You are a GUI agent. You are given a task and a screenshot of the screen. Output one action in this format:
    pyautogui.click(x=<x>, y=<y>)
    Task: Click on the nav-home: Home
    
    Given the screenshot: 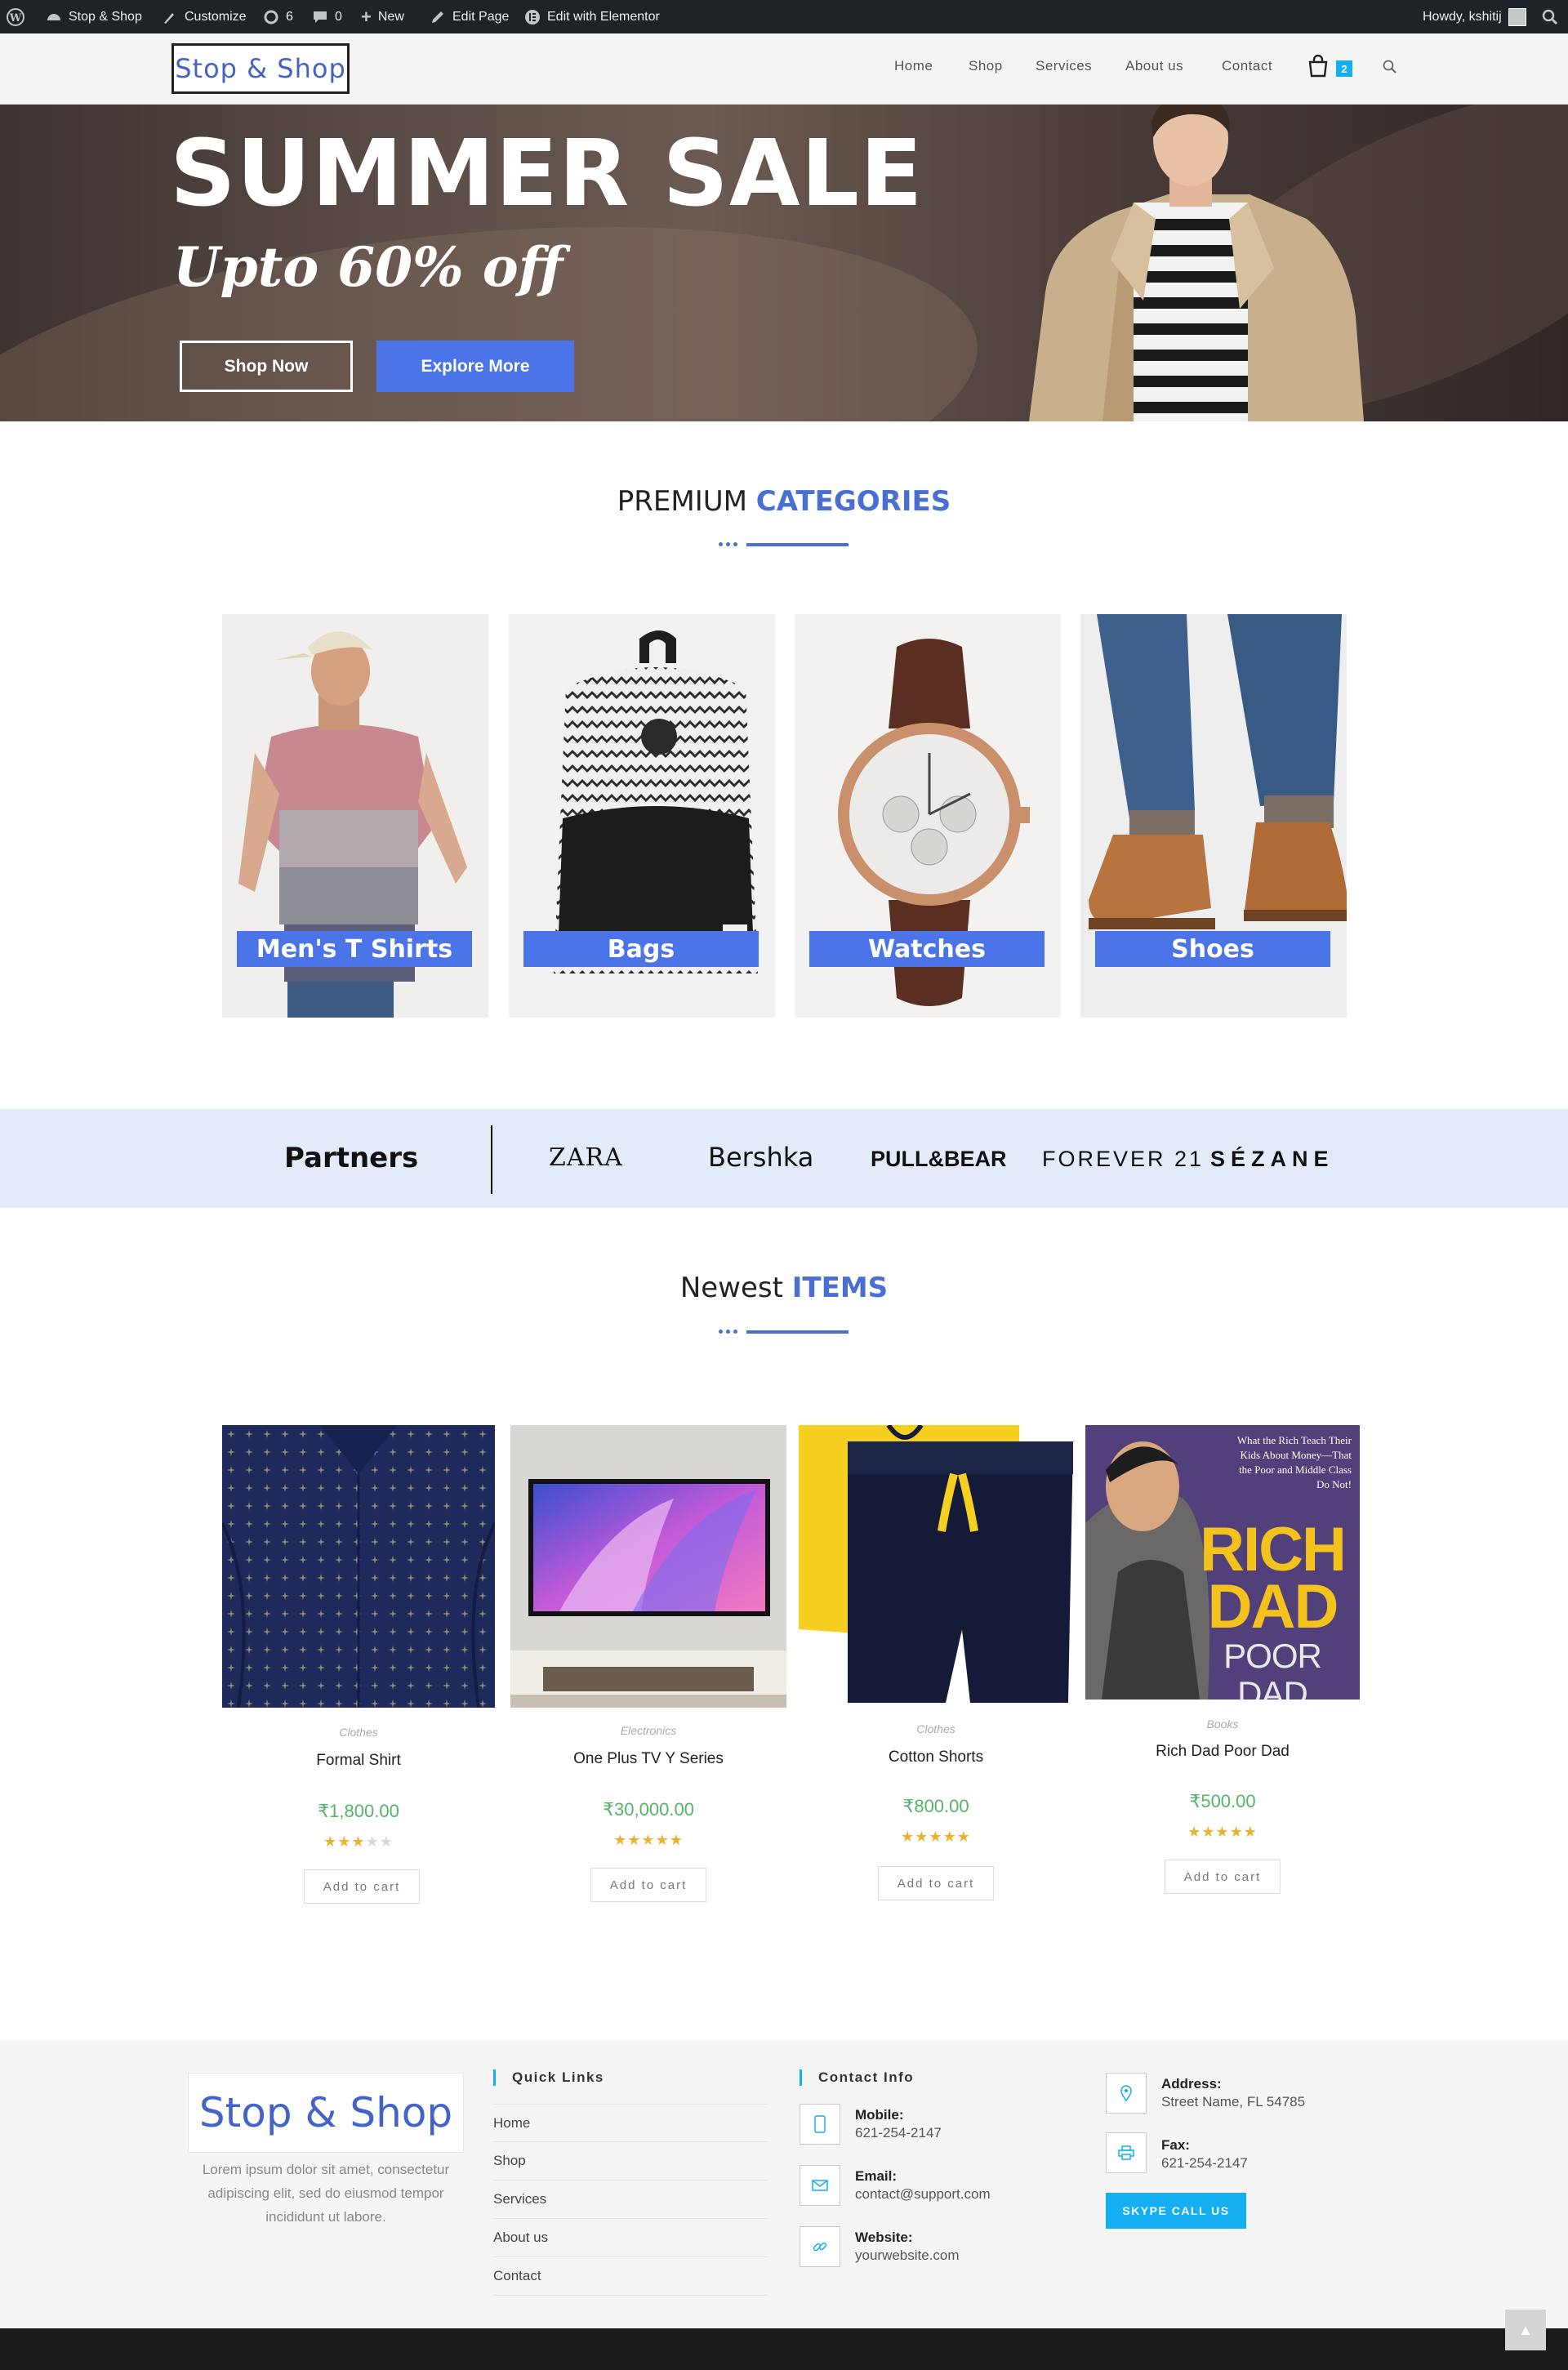 What is the action you would take?
    pyautogui.click(x=914, y=66)
    